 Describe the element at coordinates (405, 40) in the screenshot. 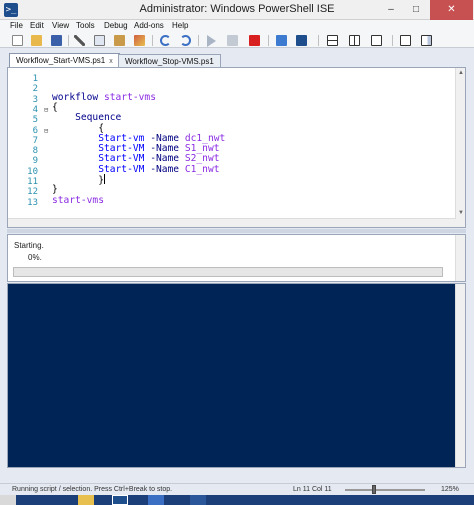

I see `show-command-window-icon` at that location.